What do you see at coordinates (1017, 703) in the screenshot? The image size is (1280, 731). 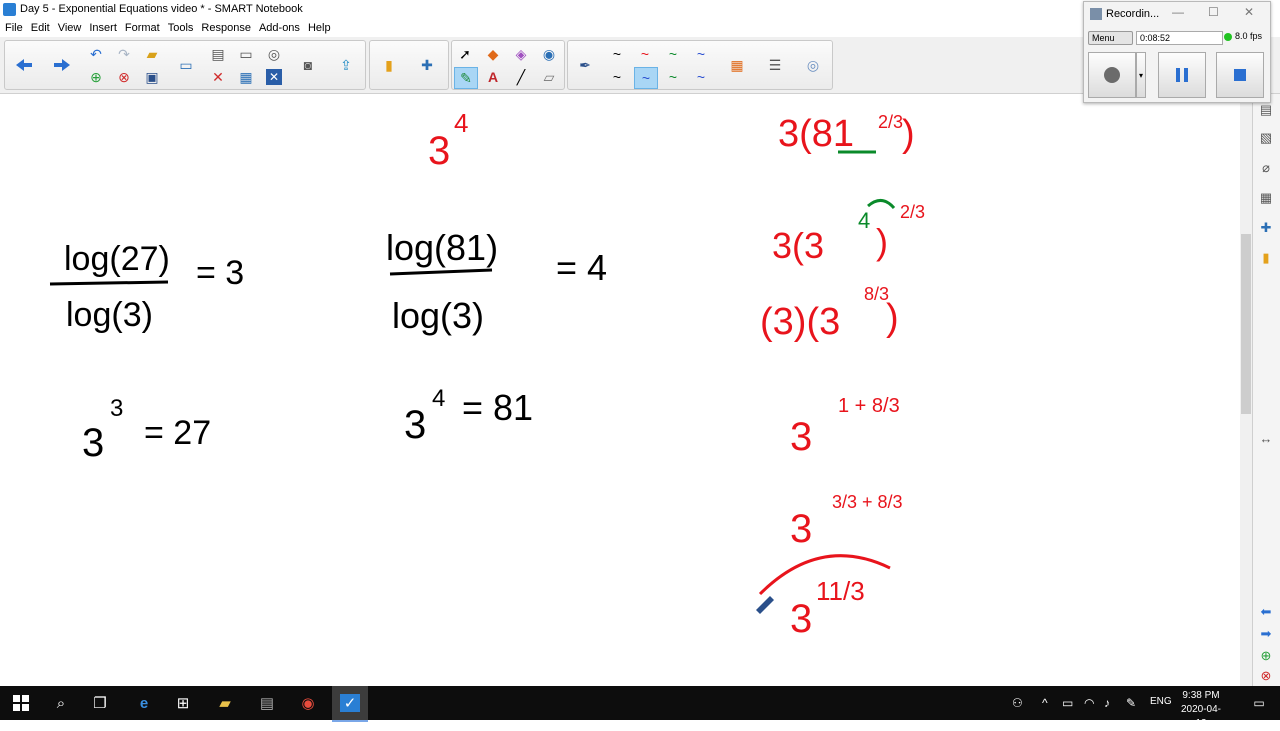 I see `people-icon: ⚇` at bounding box center [1017, 703].